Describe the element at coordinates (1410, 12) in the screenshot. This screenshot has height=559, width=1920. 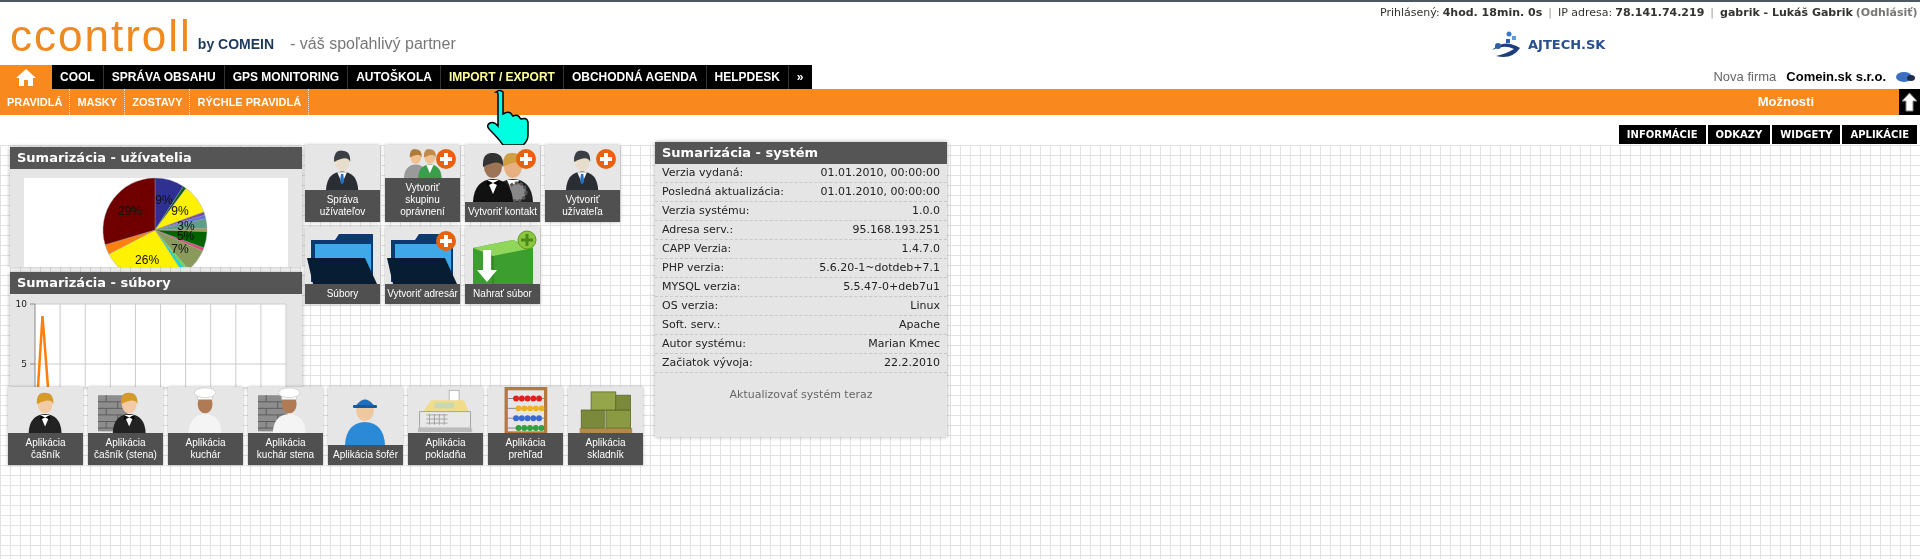
I see `session-label: Prihlásený:` at that location.